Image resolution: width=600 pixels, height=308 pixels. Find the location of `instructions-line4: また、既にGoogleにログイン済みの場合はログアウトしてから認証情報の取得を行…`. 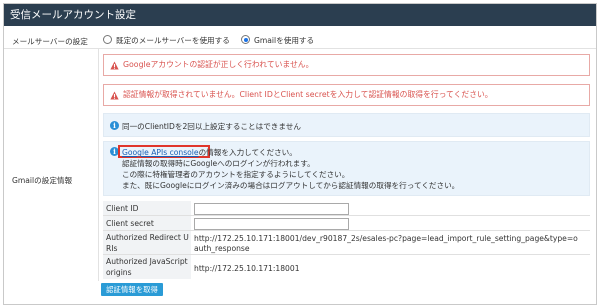

instructions-line4: また、既にGoogleにログイン済みの場合はログアウトしてから認証情報の取得を行… is located at coordinates (291, 185).